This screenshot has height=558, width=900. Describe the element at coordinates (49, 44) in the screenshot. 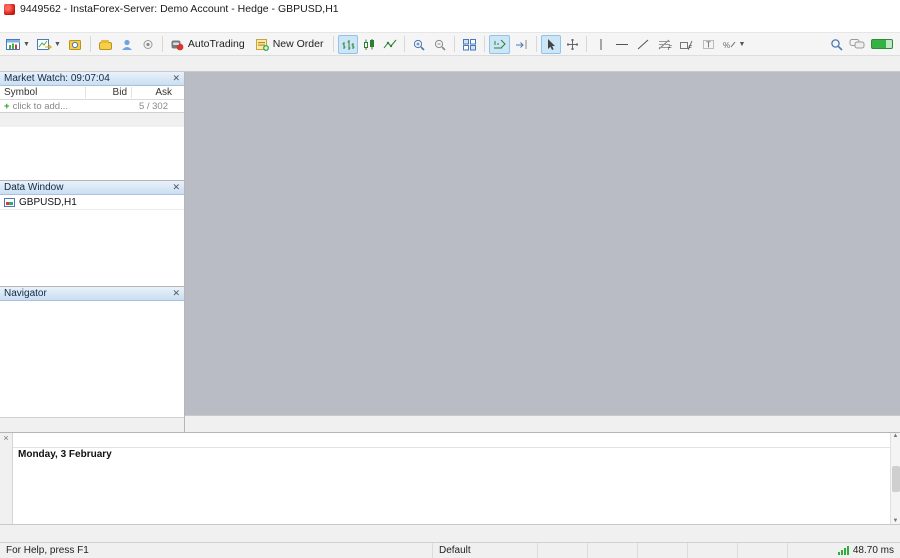

I see `profiles-button: ▼` at that location.